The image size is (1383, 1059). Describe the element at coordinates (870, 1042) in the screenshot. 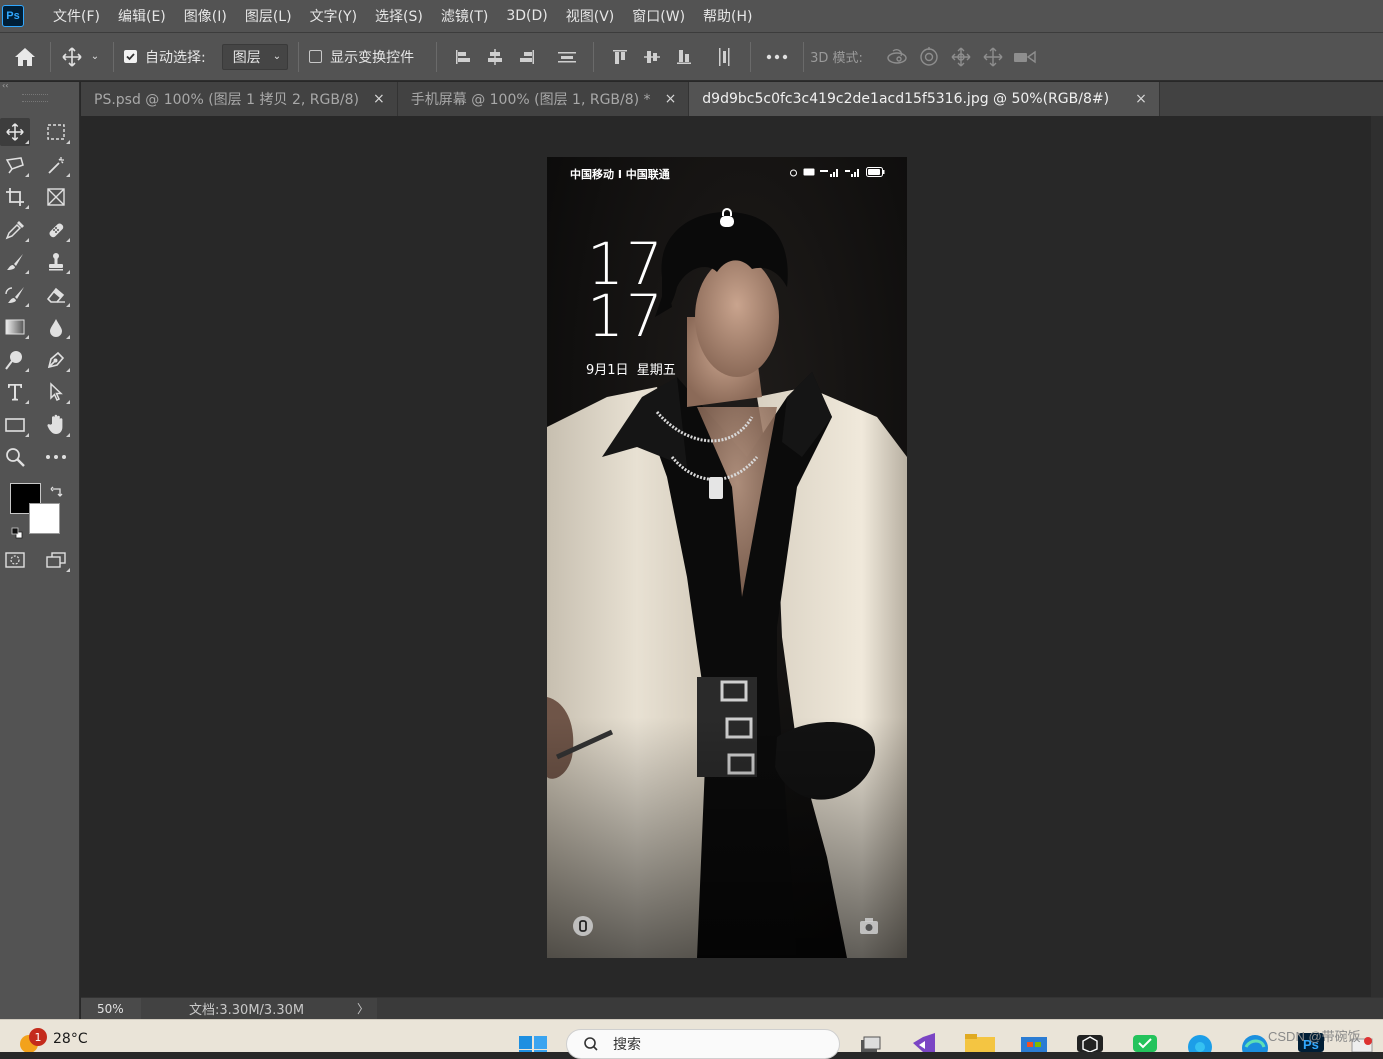

I see `task-view-icon` at that location.